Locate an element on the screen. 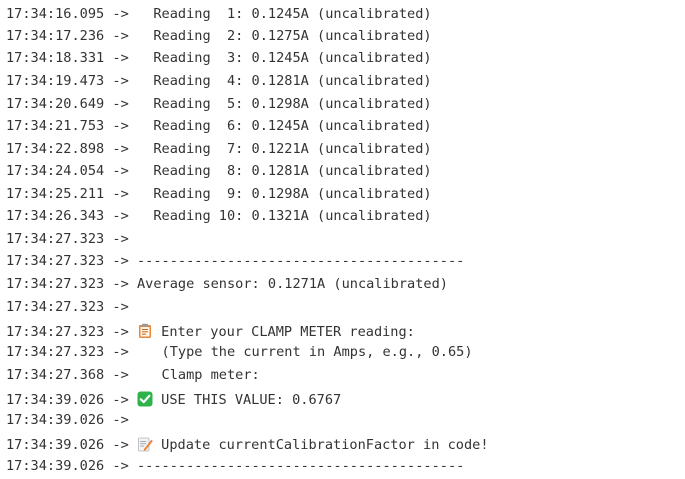 The image size is (685, 479). clipboard-icon is located at coordinates (145, 331).